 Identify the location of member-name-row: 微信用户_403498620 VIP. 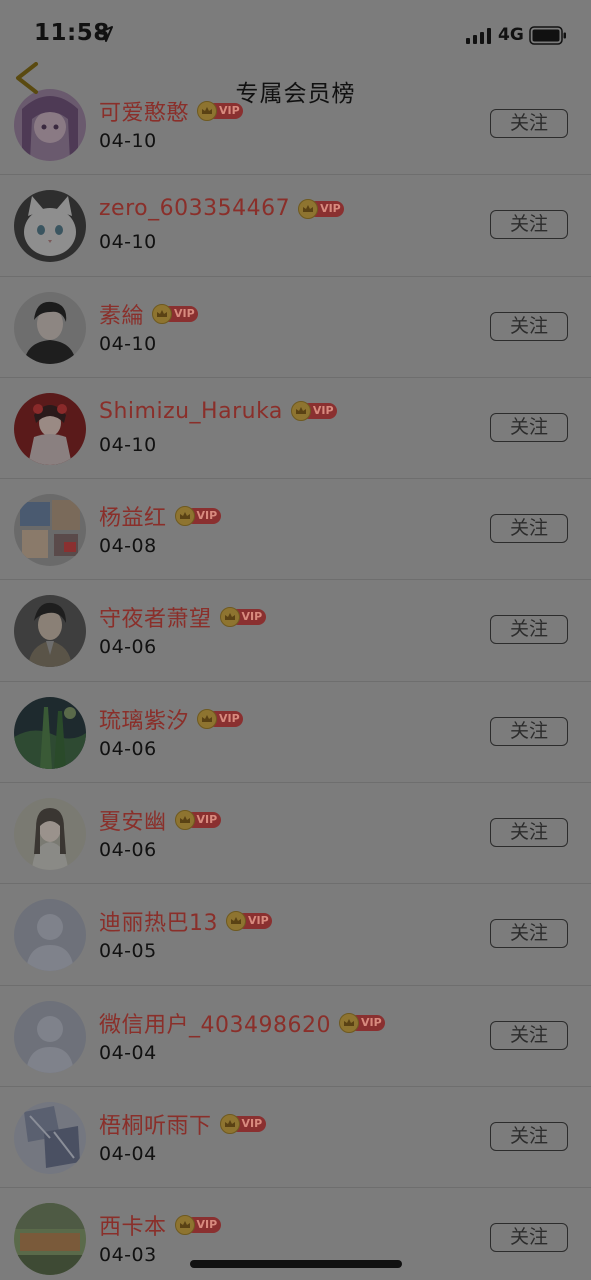
(243, 1023).